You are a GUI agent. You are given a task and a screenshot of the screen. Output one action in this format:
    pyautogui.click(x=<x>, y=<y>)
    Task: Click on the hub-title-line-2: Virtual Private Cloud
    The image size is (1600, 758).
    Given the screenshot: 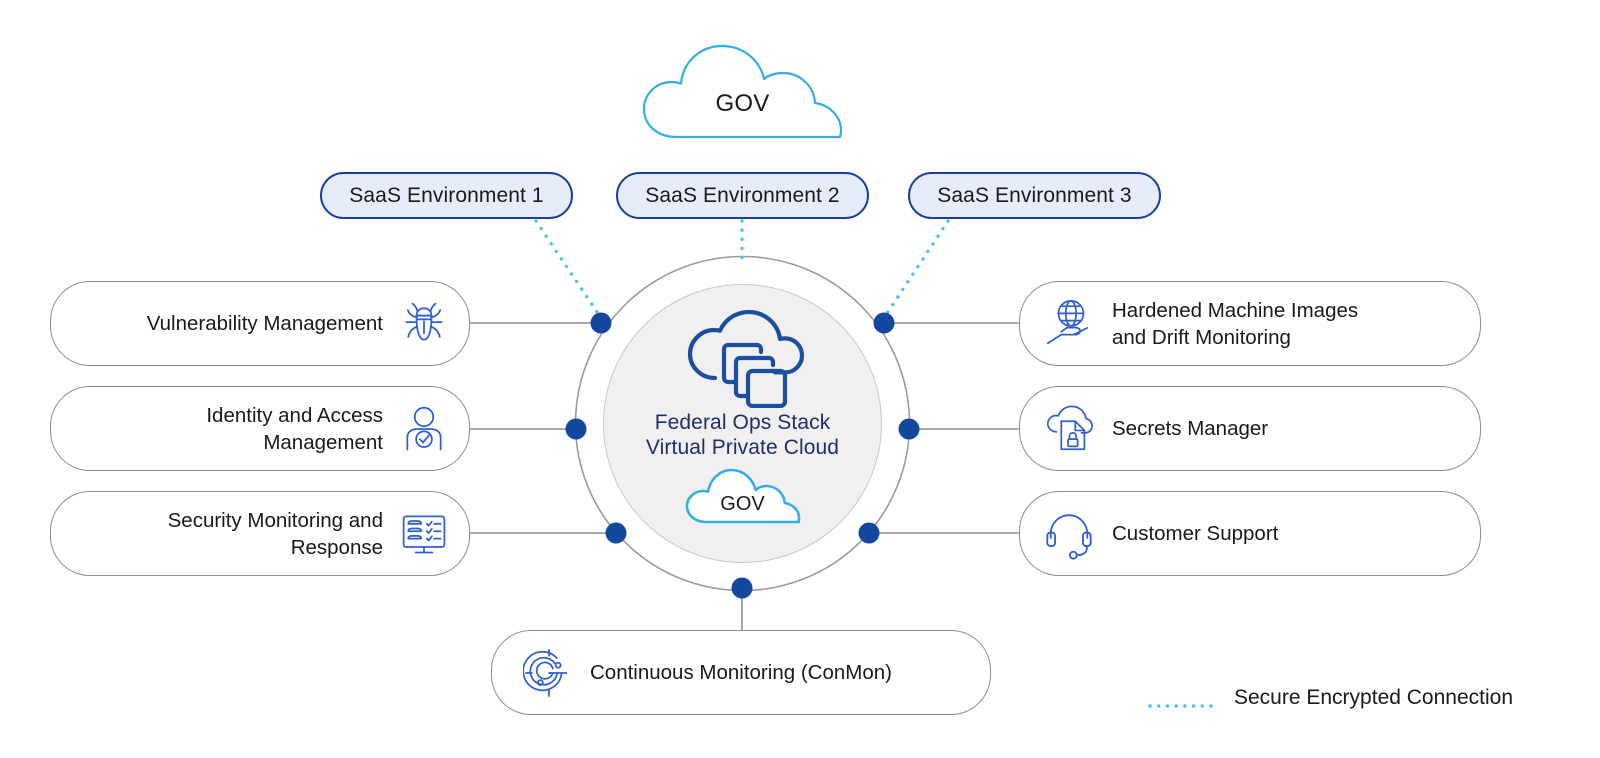 What is the action you would take?
    pyautogui.click(x=742, y=447)
    